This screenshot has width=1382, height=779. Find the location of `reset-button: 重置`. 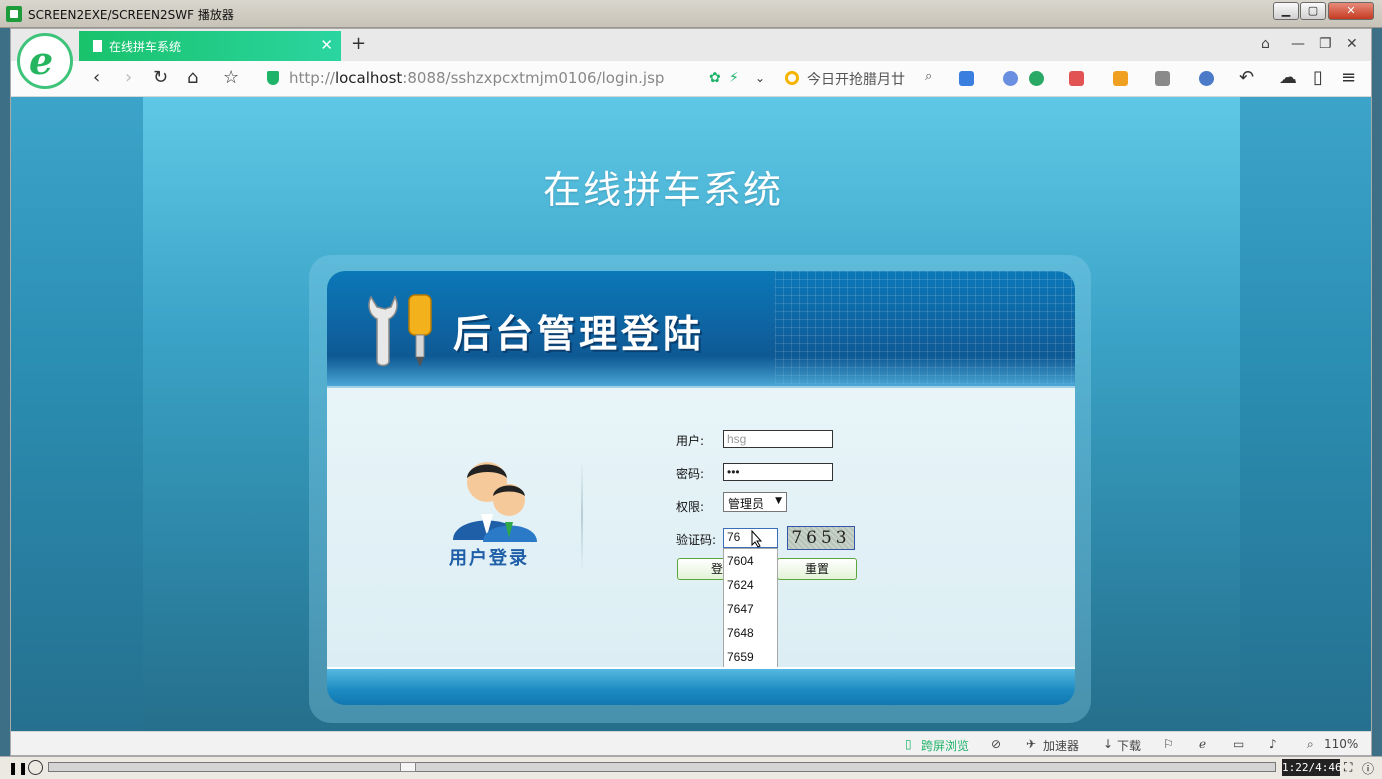

reset-button: 重置 is located at coordinates (817, 569).